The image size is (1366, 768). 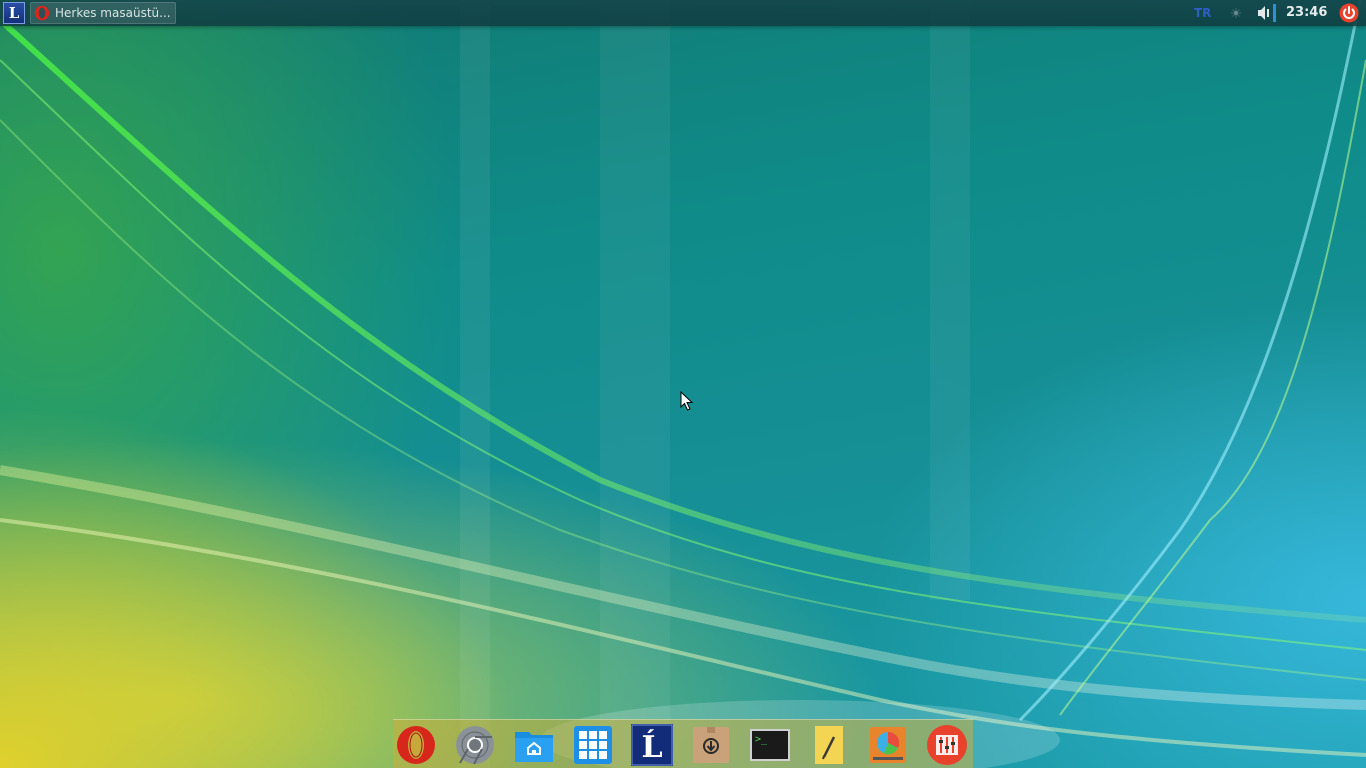 I want to click on svg-text: Ĺ, so click(x=651, y=747).